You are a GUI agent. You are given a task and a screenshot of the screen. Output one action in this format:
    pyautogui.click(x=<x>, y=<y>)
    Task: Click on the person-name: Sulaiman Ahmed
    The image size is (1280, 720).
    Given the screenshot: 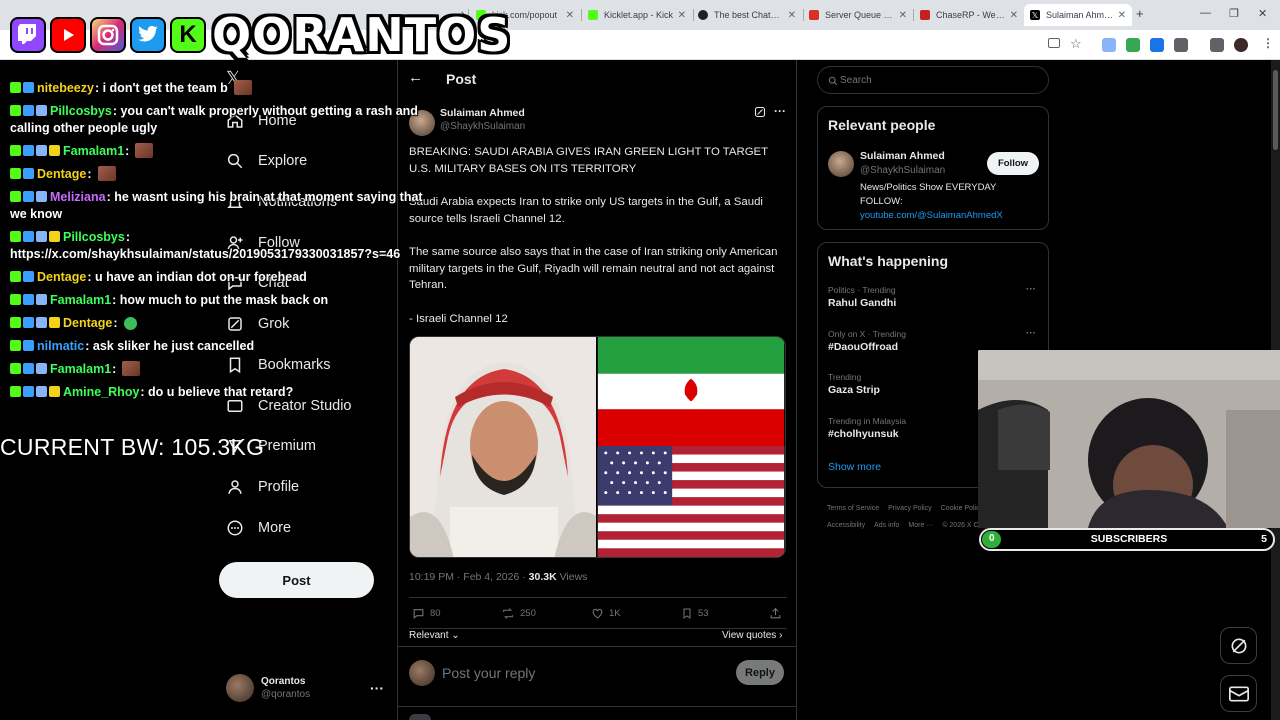 What is the action you would take?
    pyautogui.click(x=902, y=156)
    